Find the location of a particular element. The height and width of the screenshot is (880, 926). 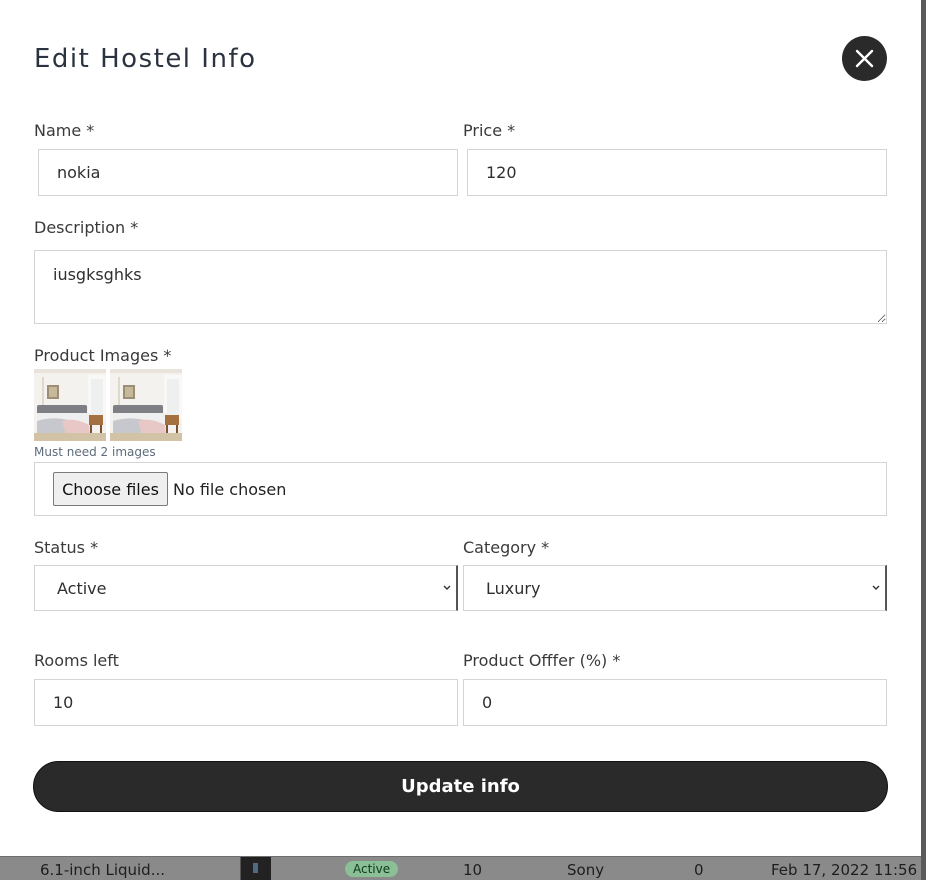

price-input is located at coordinates (677, 172).